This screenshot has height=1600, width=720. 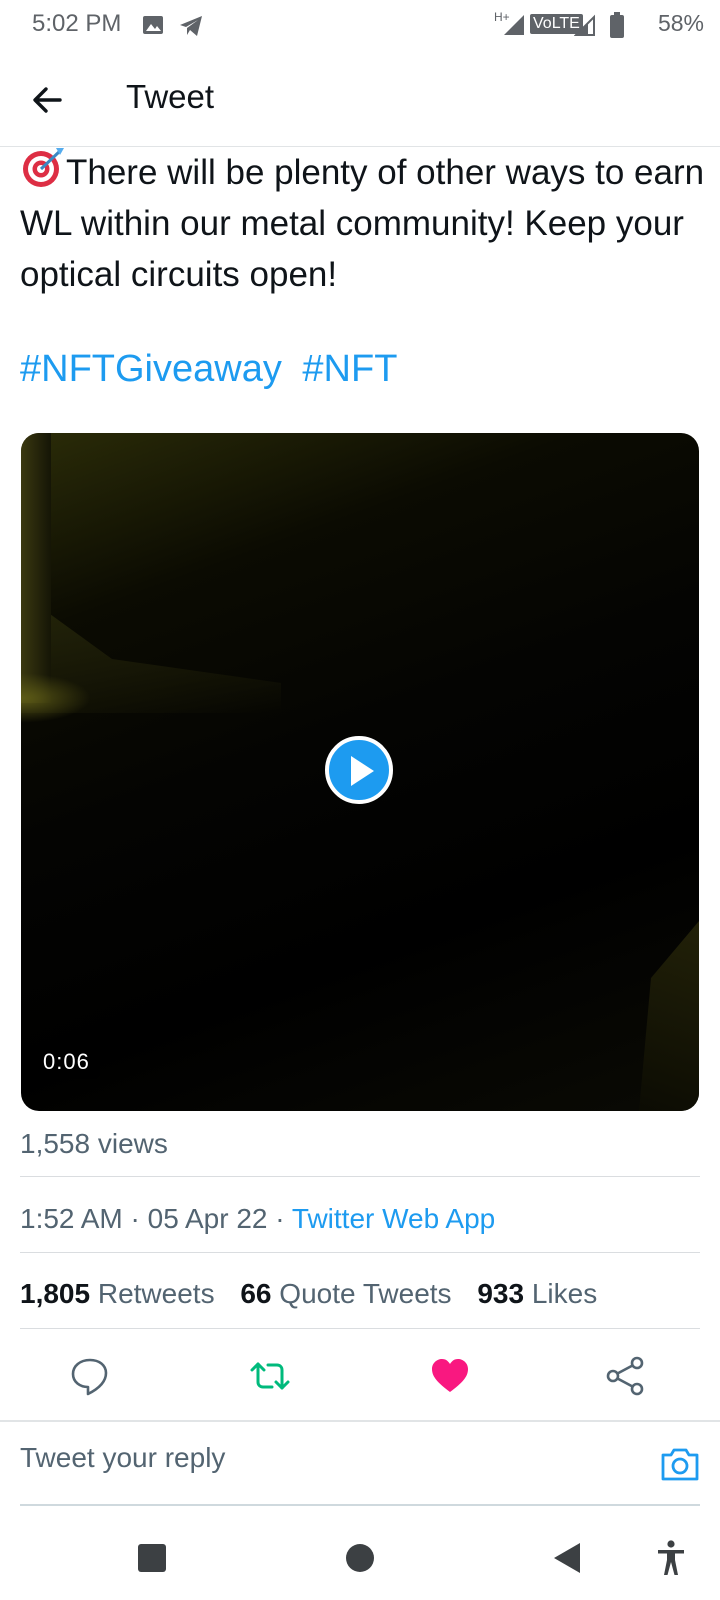 What do you see at coordinates (256, 1293) in the screenshot?
I see `quote-tweets-count: 66` at bounding box center [256, 1293].